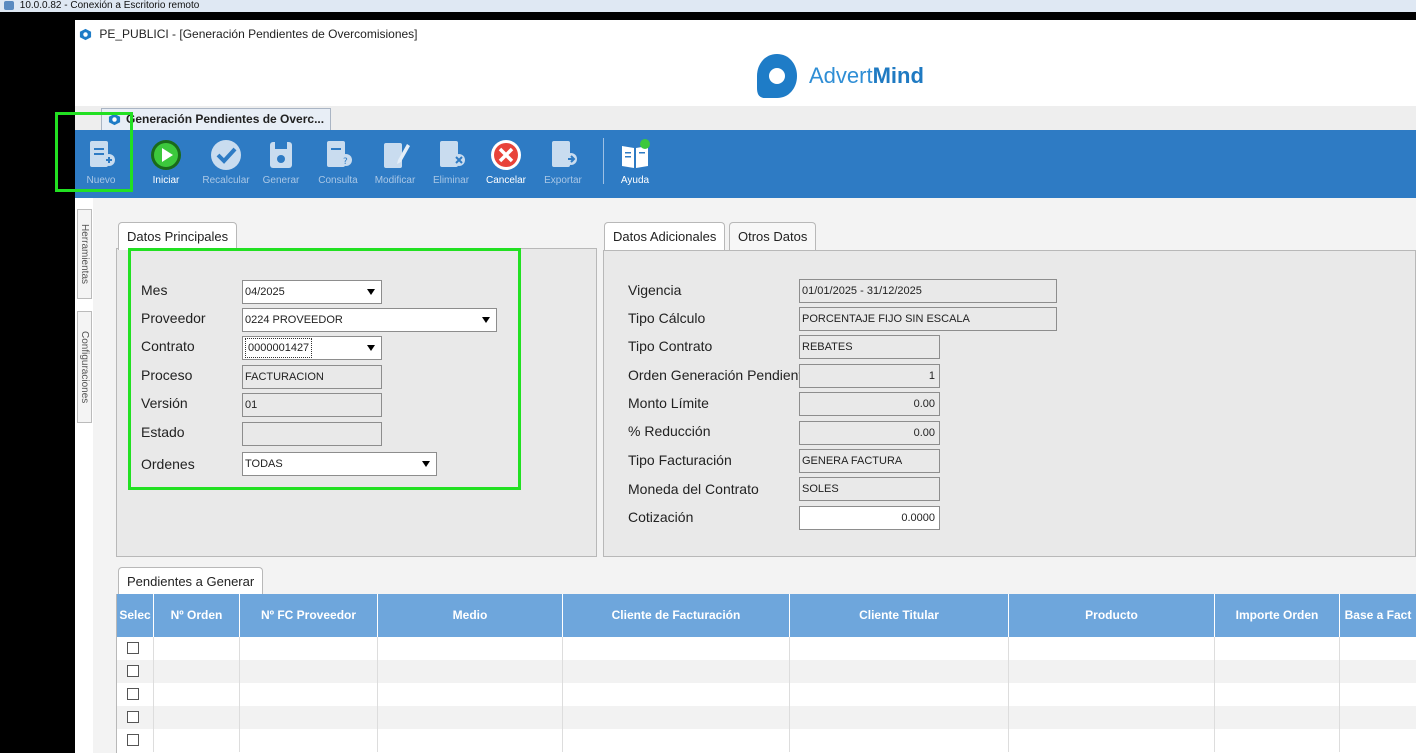 The image size is (1416, 753). Describe the element at coordinates (226, 180) in the screenshot. I see `recalcular-label: Recalcular` at that location.